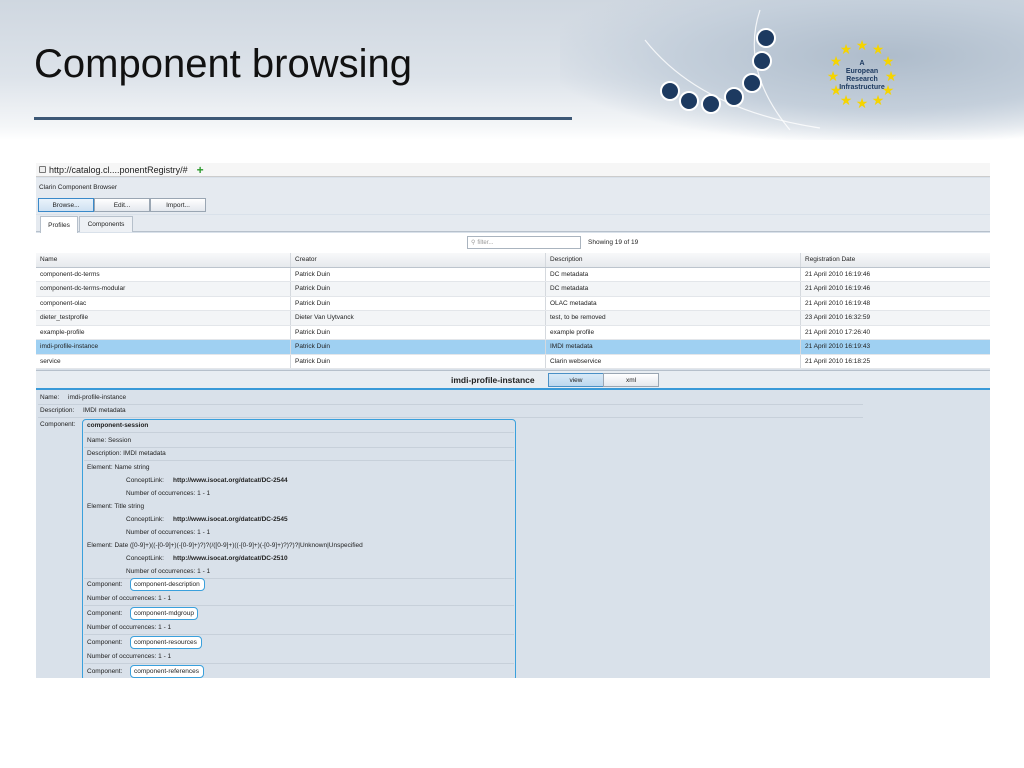 This screenshot has width=1024, height=768. What do you see at coordinates (145, 558) in the screenshot?
I see `concept-link-label: ConceptLink:` at bounding box center [145, 558].